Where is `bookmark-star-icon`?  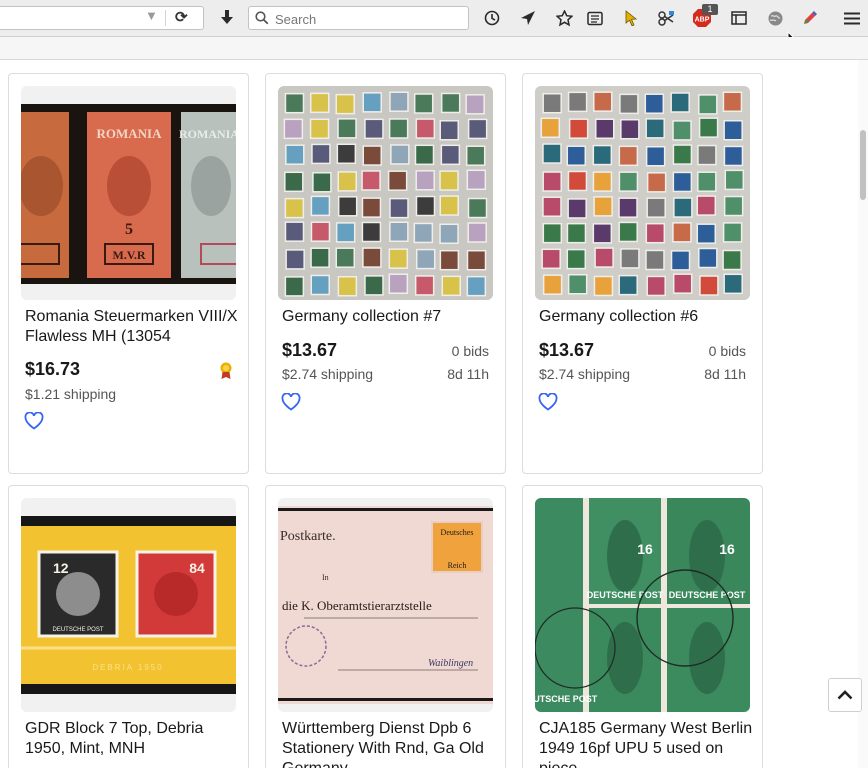
bookmark-star-icon is located at coordinates (564, 18).